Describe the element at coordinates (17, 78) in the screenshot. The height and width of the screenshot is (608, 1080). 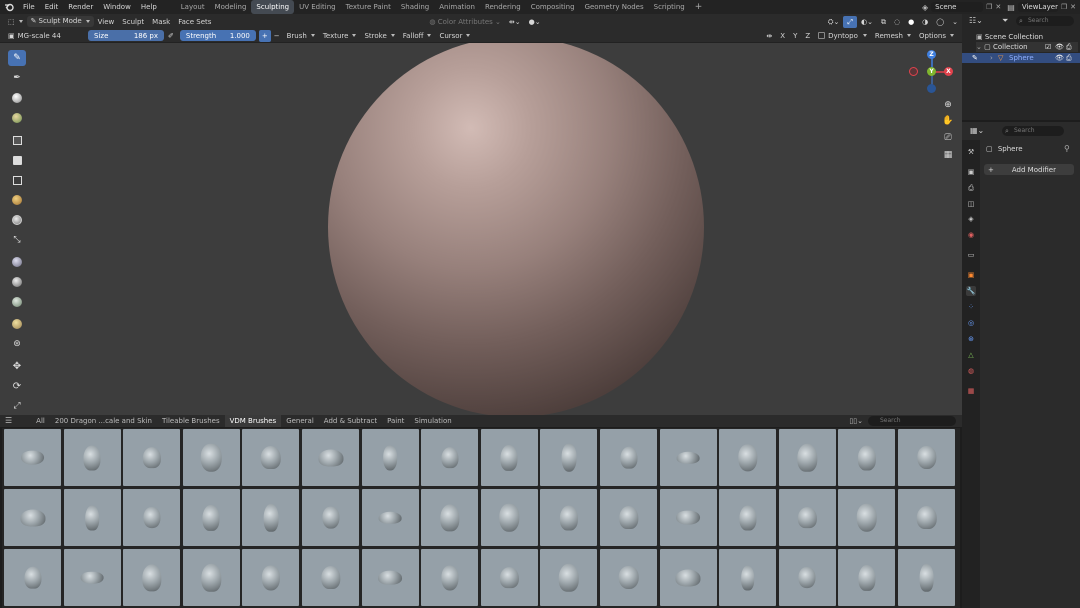
I see `draw-sharp-tool: ✒` at that location.